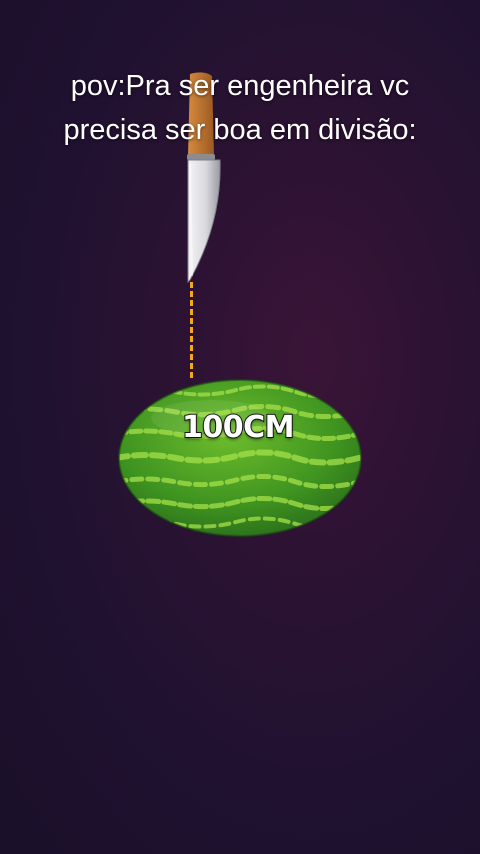 The width and height of the screenshot is (480, 854). Describe the element at coordinates (240, 86) in the screenshot. I see `caption-line-1: pov:Pra ser engenheira vc` at that location.